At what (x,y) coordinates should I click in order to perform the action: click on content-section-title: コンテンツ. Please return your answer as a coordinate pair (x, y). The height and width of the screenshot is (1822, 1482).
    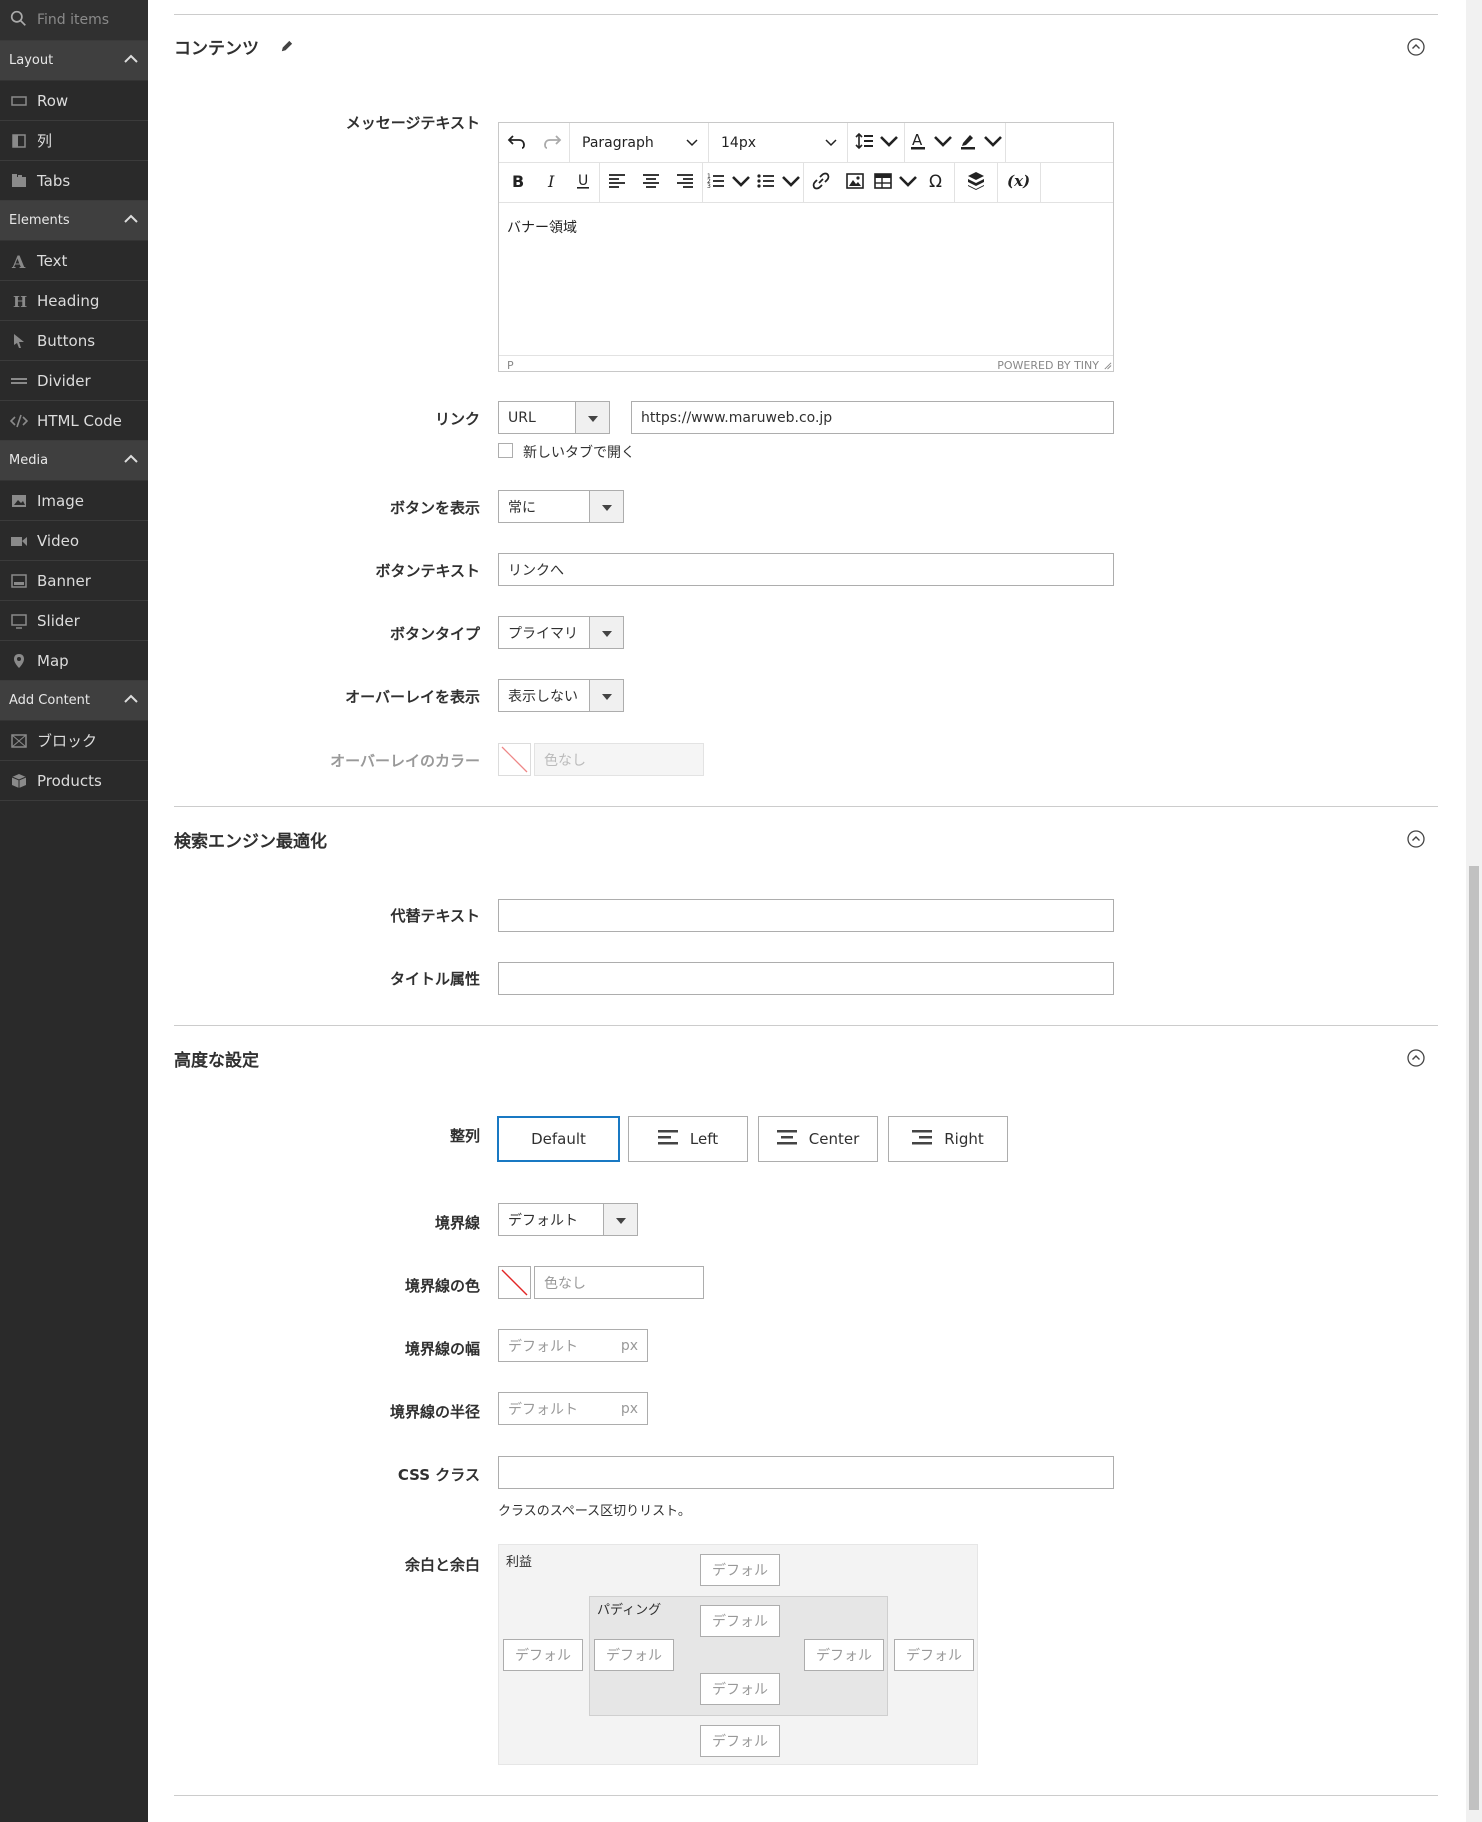
    Looking at the image, I should click on (234, 46).